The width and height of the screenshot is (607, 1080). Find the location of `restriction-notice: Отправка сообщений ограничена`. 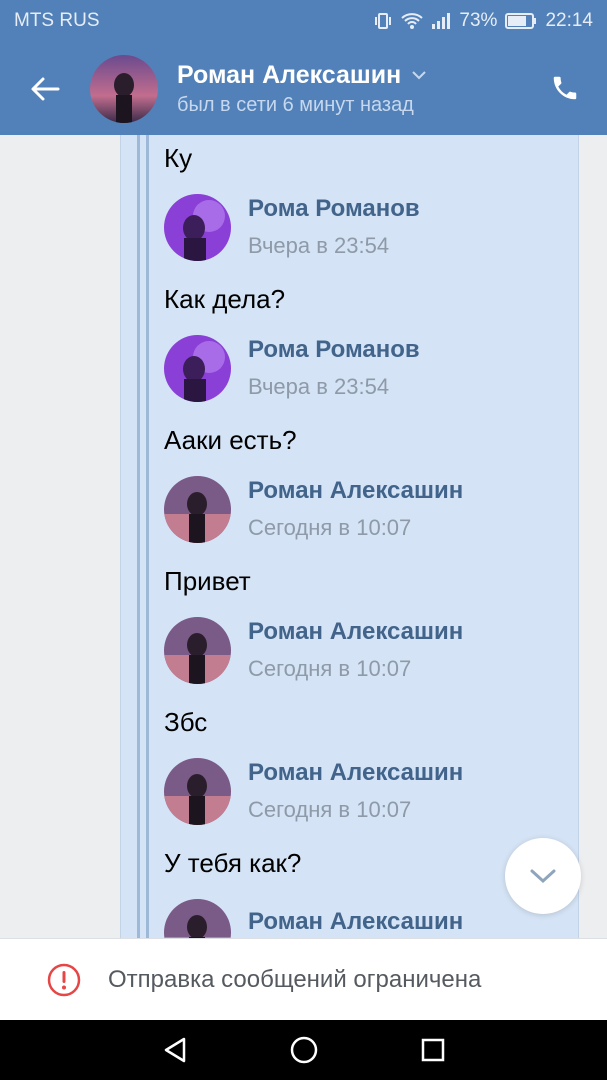

restriction-notice: Отправка сообщений ограничена is located at coordinates (303, 979).